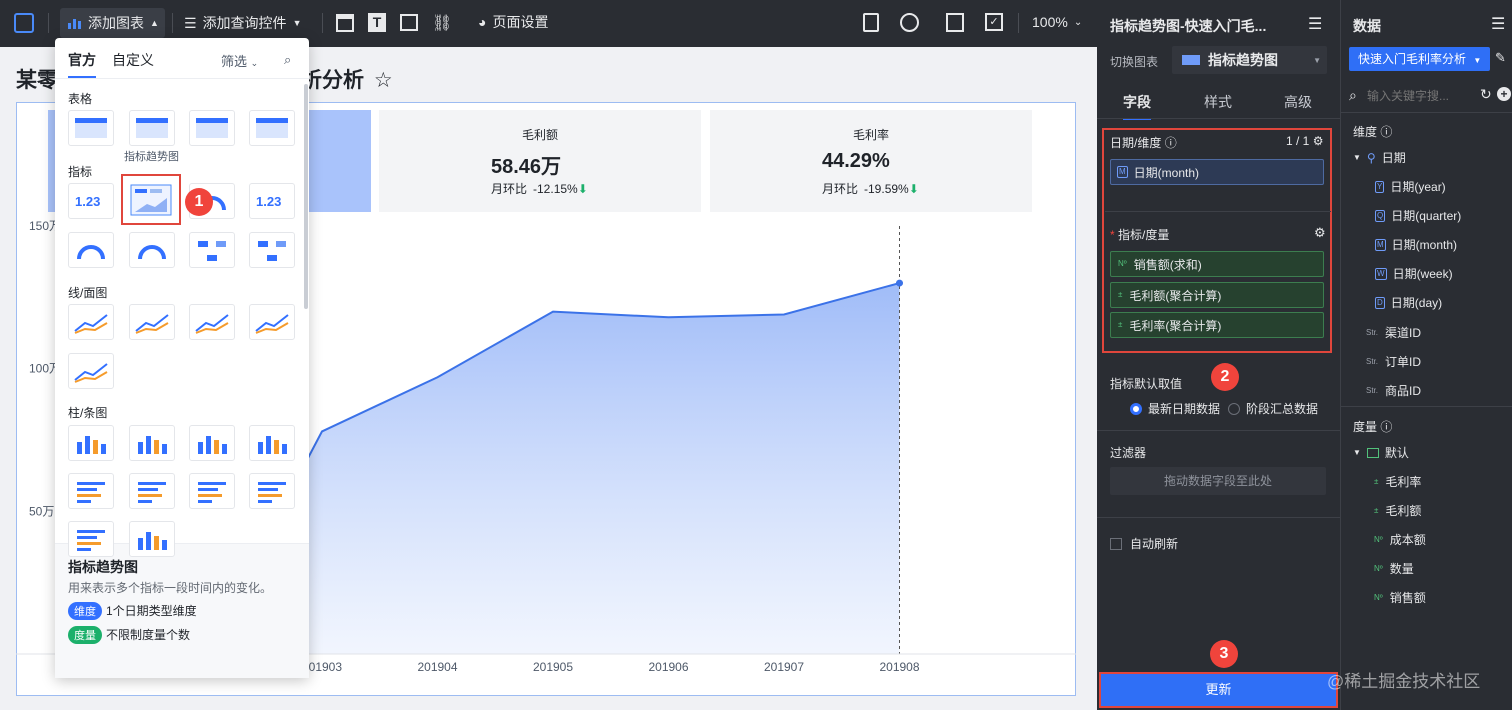 This screenshot has width=1512, height=710. What do you see at coordinates (1137, 106) in the screenshot?
I see `tab-fields: 字段` at bounding box center [1137, 106].